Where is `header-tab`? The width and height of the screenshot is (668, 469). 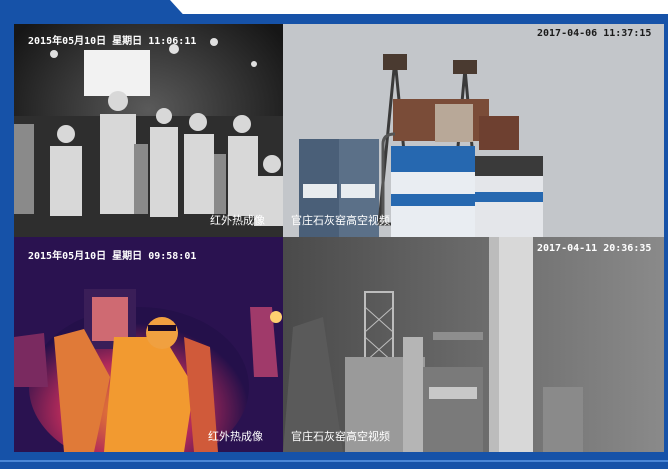
header-tab is located at coordinates (95, 11).